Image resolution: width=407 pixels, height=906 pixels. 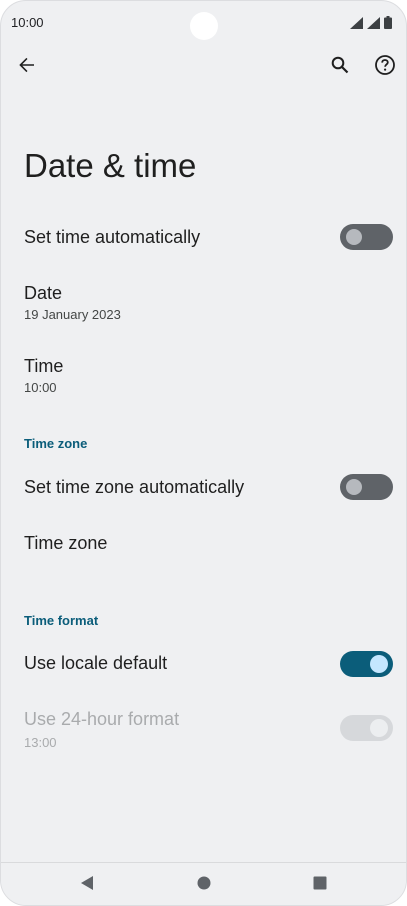 What do you see at coordinates (134, 487) in the screenshot?
I see `set-time-zone-automatically-label: Set time zone automatically` at bounding box center [134, 487].